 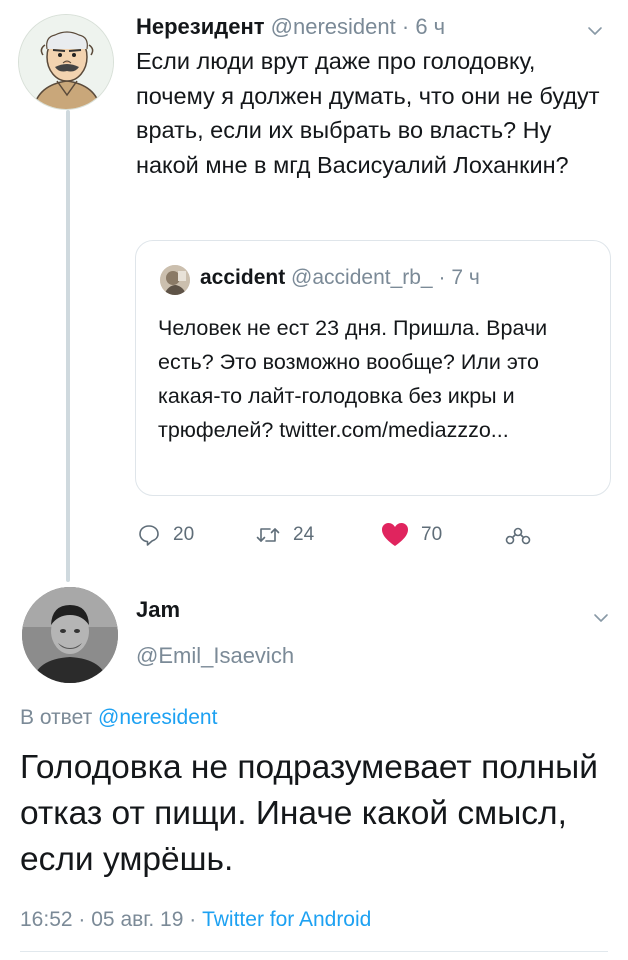 What do you see at coordinates (432, 534) in the screenshot?
I see `like-count: 70` at bounding box center [432, 534].